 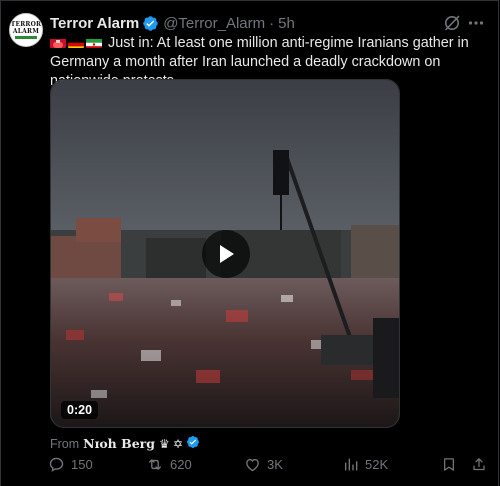 What do you see at coordinates (498, 243) in the screenshot?
I see `frame-right` at bounding box center [498, 243].